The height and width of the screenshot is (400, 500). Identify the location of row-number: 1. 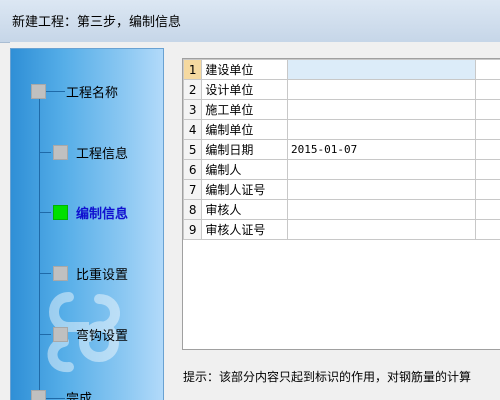
(193, 69).